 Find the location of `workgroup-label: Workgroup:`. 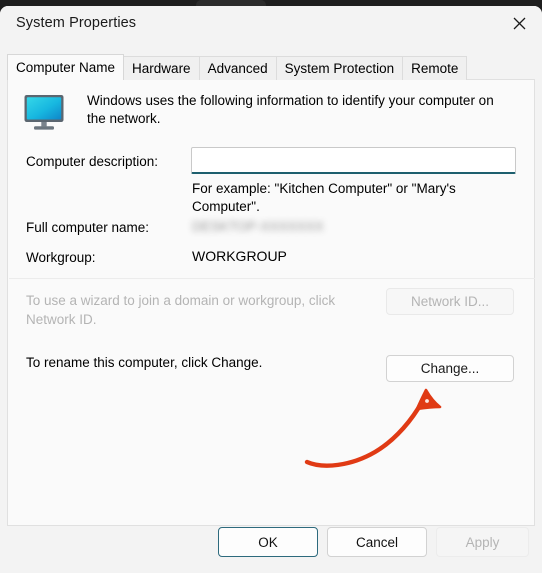

workgroup-label: Workgroup: is located at coordinates (61, 257).